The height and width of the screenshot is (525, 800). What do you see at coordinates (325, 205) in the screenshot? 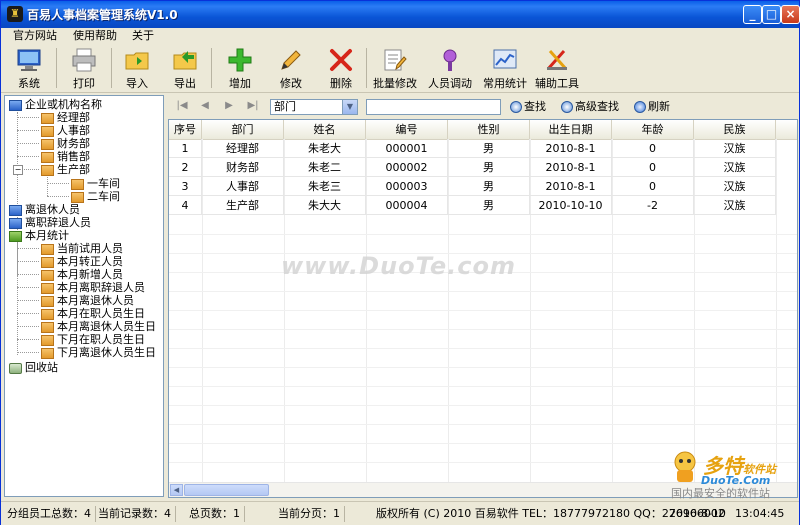
I see `table-cell: 朱大大` at bounding box center [325, 205].